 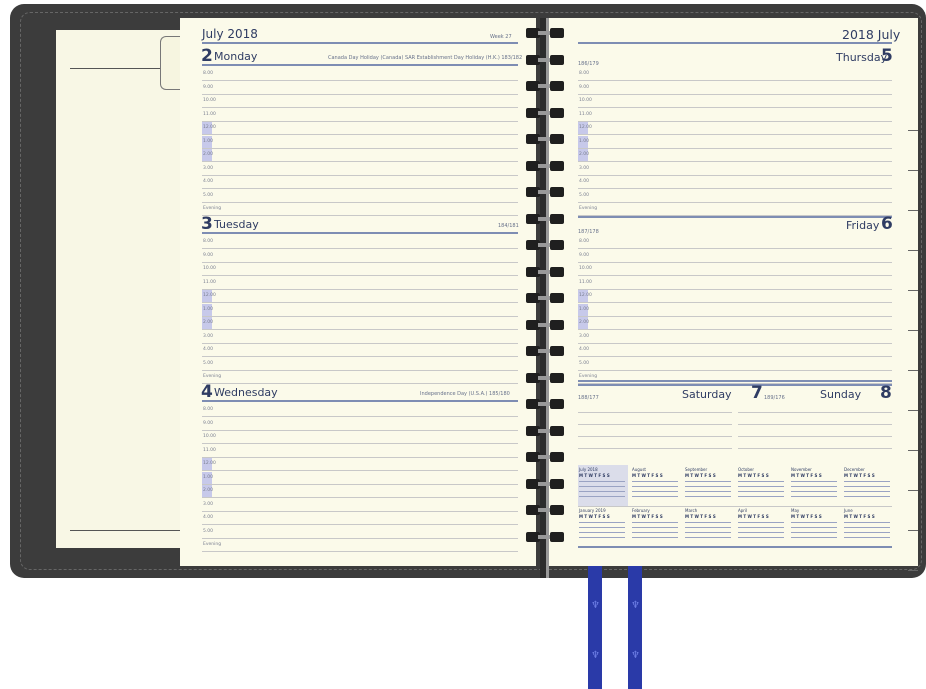 What do you see at coordinates (774, 398) in the screenshot?
I see `saturday-notes-2: 189/176` at bounding box center [774, 398].